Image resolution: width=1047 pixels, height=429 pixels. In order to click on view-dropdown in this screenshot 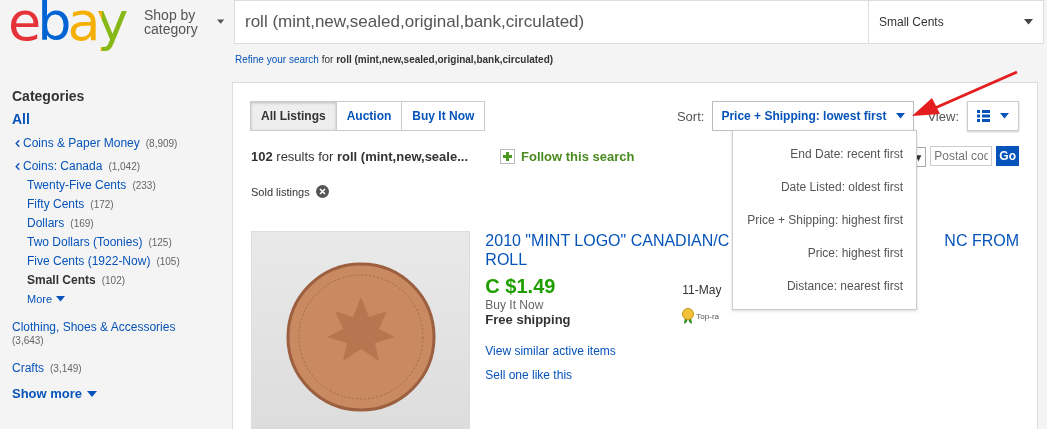, I will do `click(993, 116)`.